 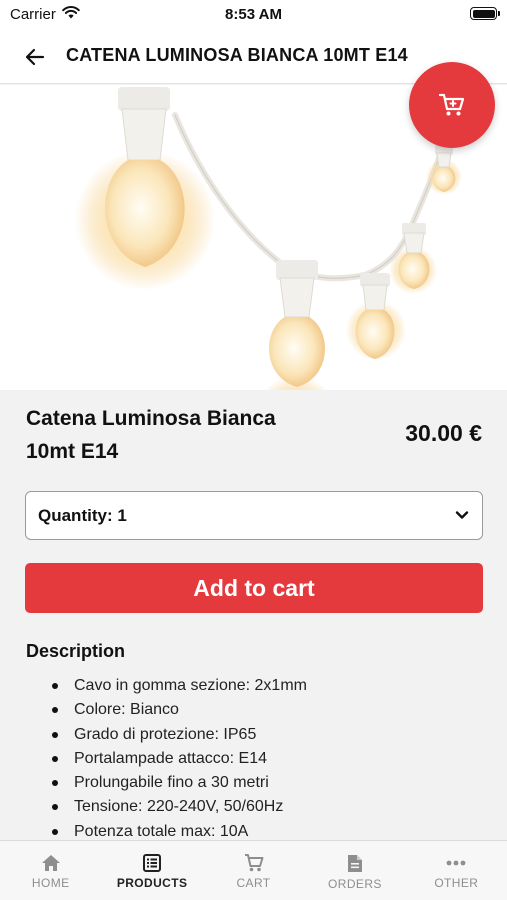 What do you see at coordinates (354, 863) in the screenshot?
I see `document-icon` at bounding box center [354, 863].